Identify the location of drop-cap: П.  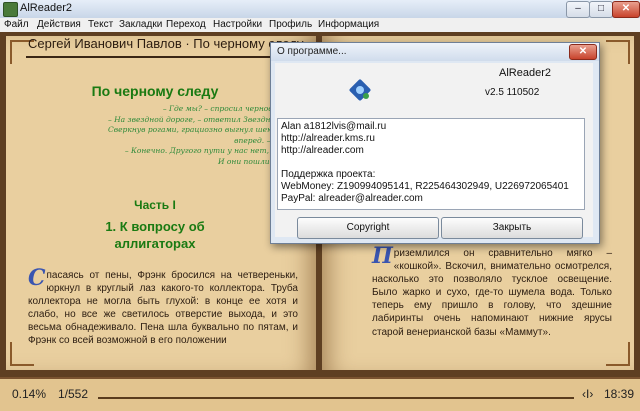
(382, 256).